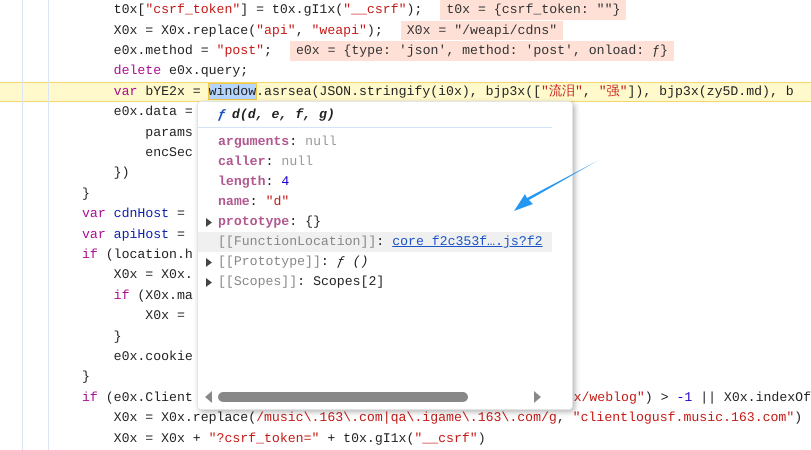  What do you see at coordinates (278, 202) in the screenshot?
I see `property-value: "d"` at bounding box center [278, 202].